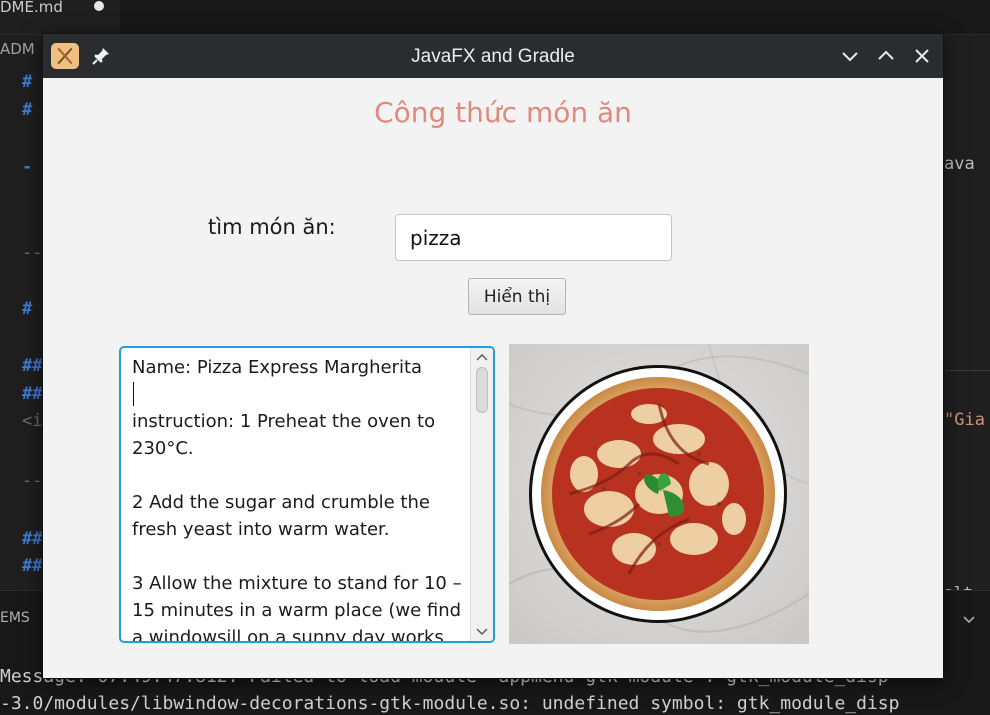  Describe the element at coordinates (922, 56) in the screenshot. I see `close-button` at that location.